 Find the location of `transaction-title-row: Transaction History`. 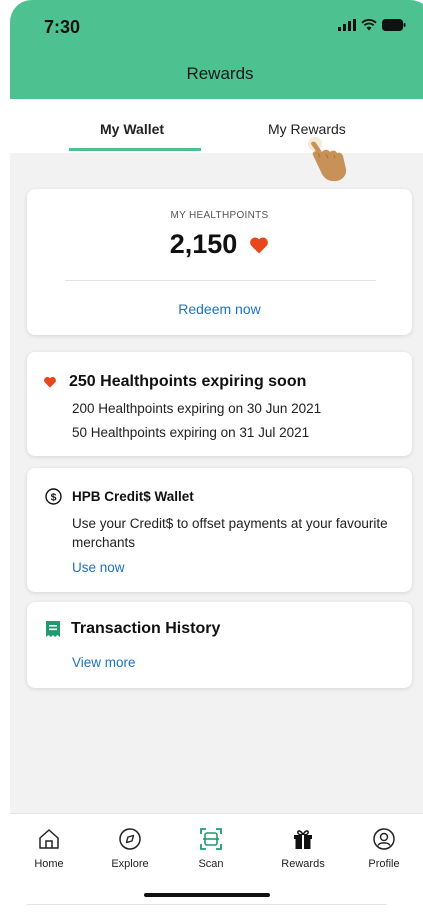

transaction-title-row: Transaction History is located at coordinates (132, 629).